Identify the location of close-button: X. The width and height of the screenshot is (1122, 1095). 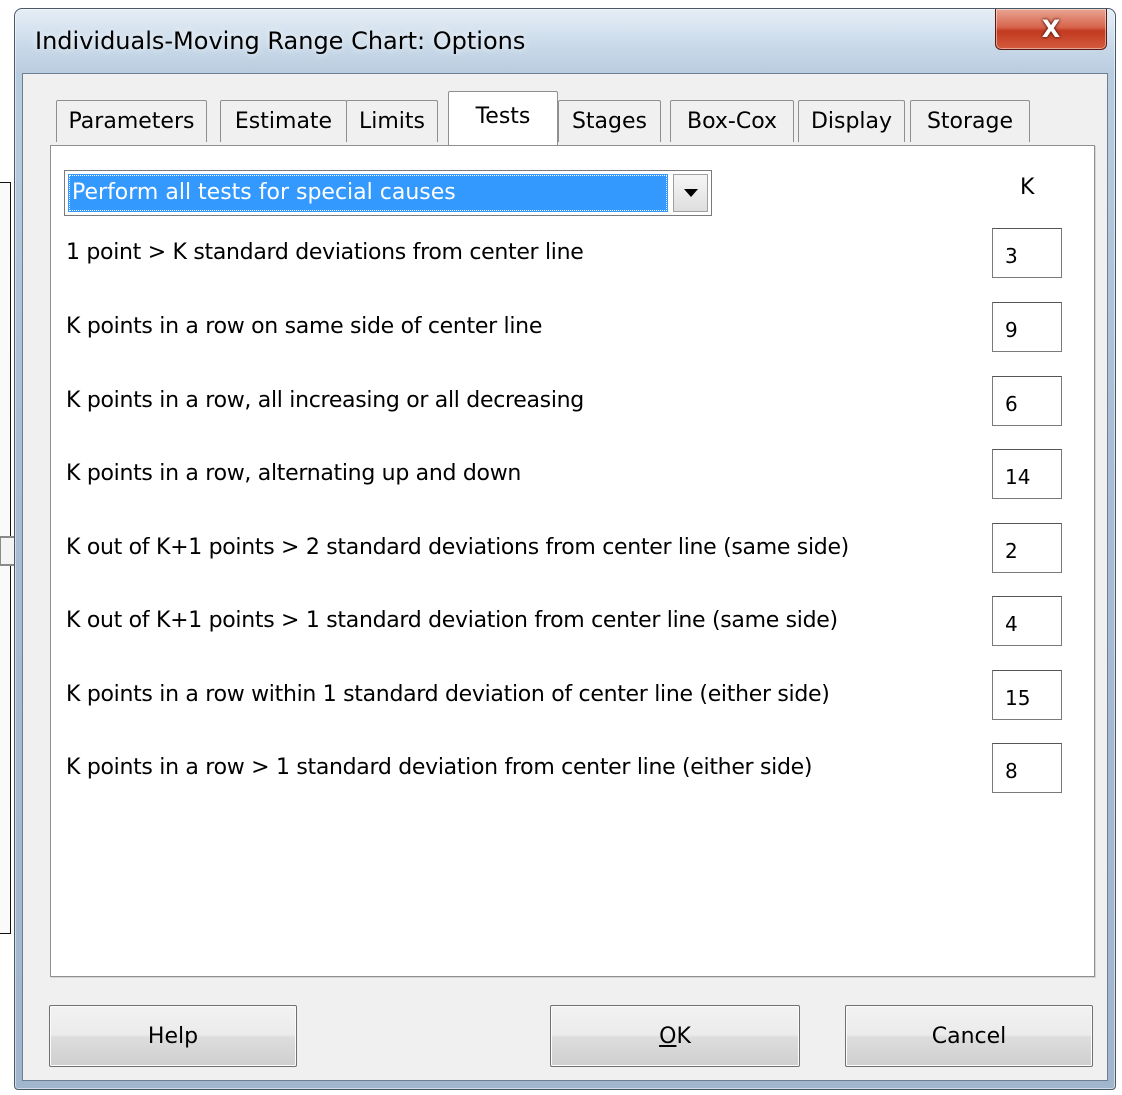
(1051, 29).